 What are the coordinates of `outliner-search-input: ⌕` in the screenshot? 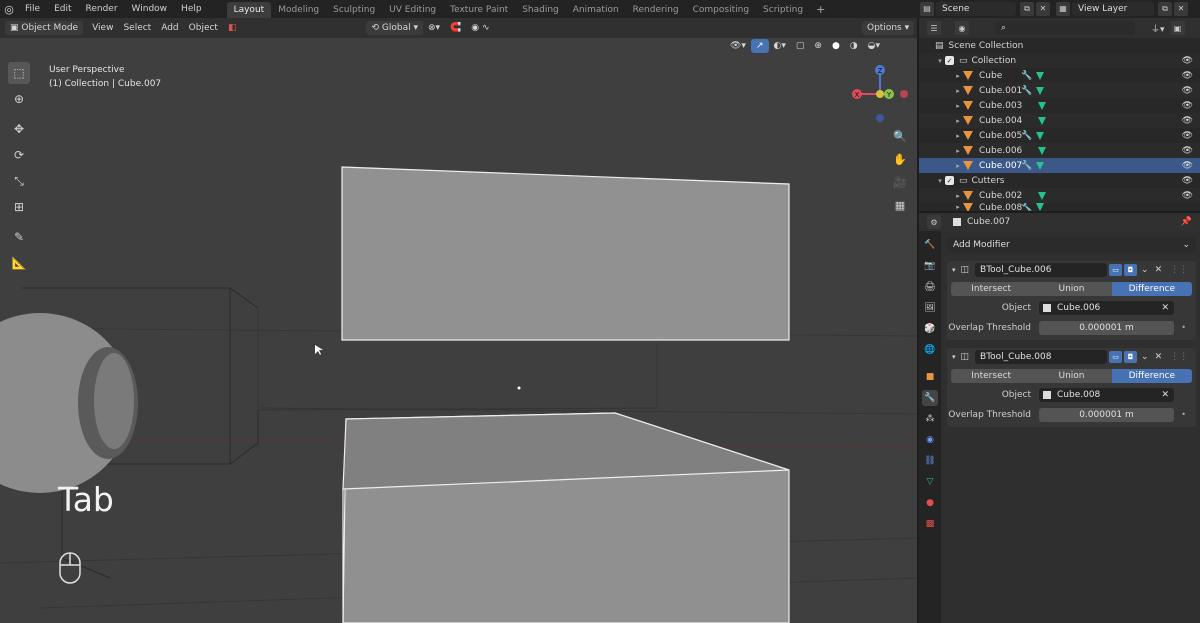 It's located at (1065, 28).